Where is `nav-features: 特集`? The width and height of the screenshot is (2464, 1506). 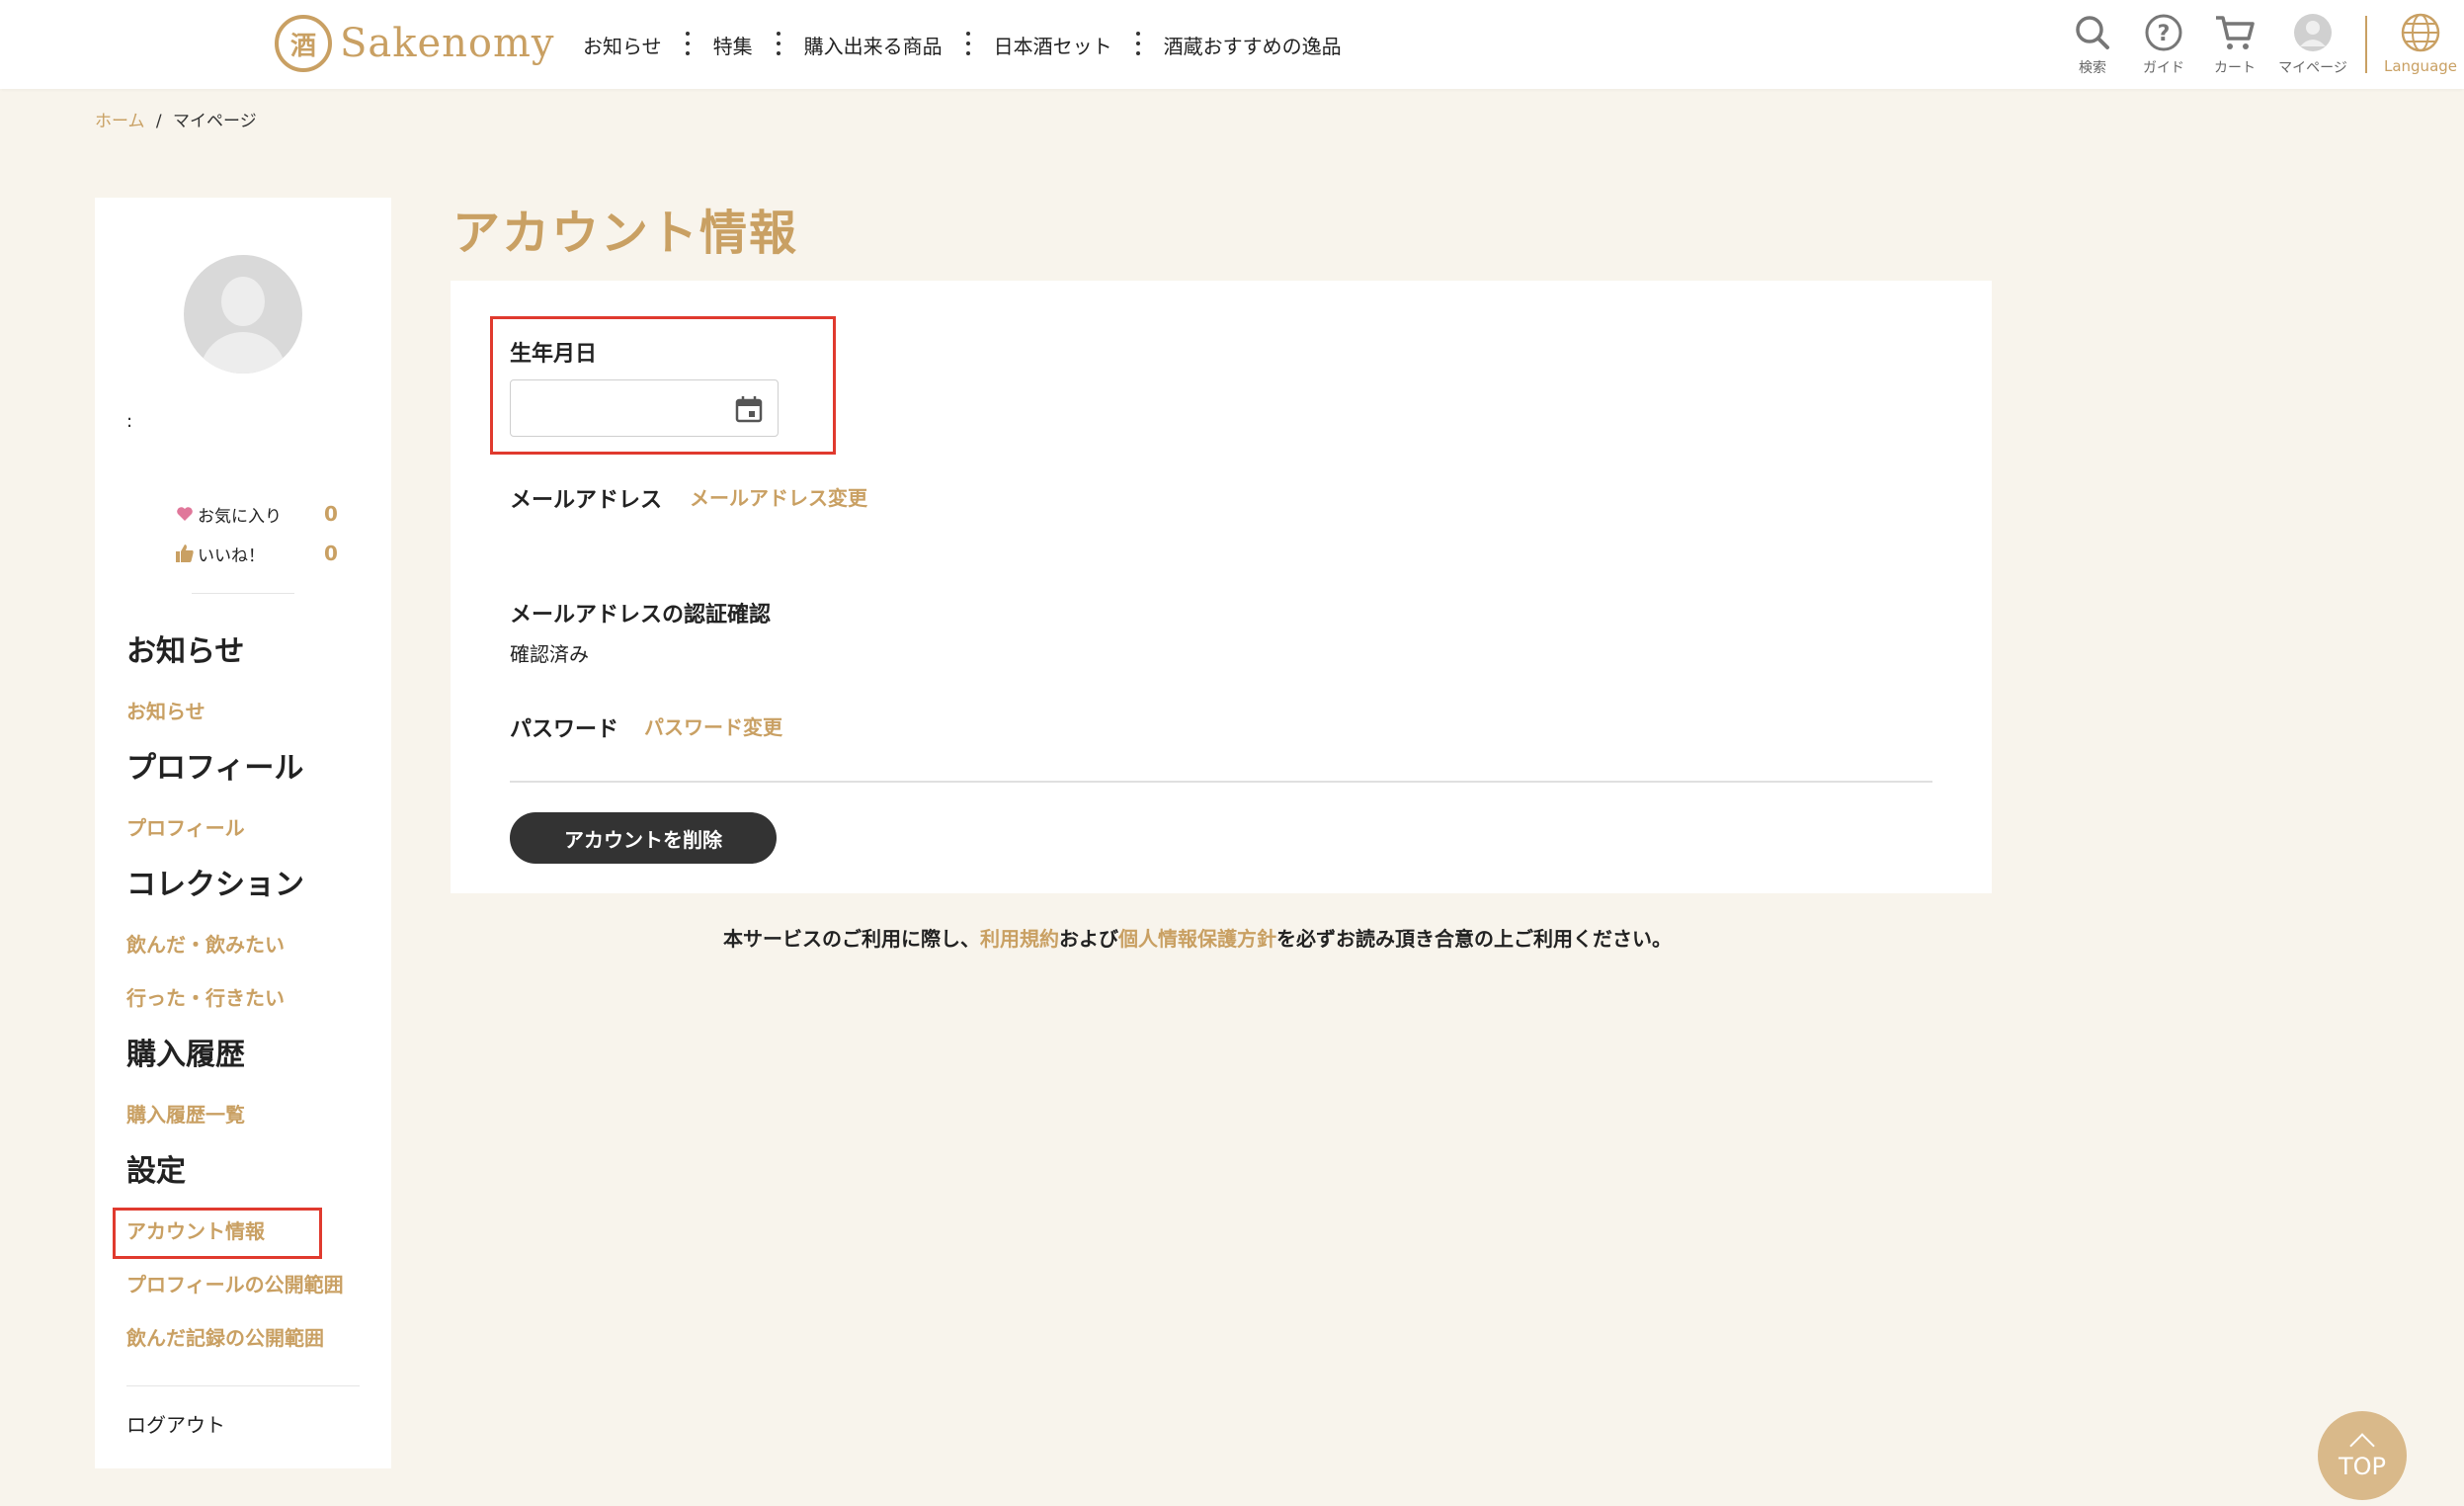
nav-features: 特集 is located at coordinates (733, 45).